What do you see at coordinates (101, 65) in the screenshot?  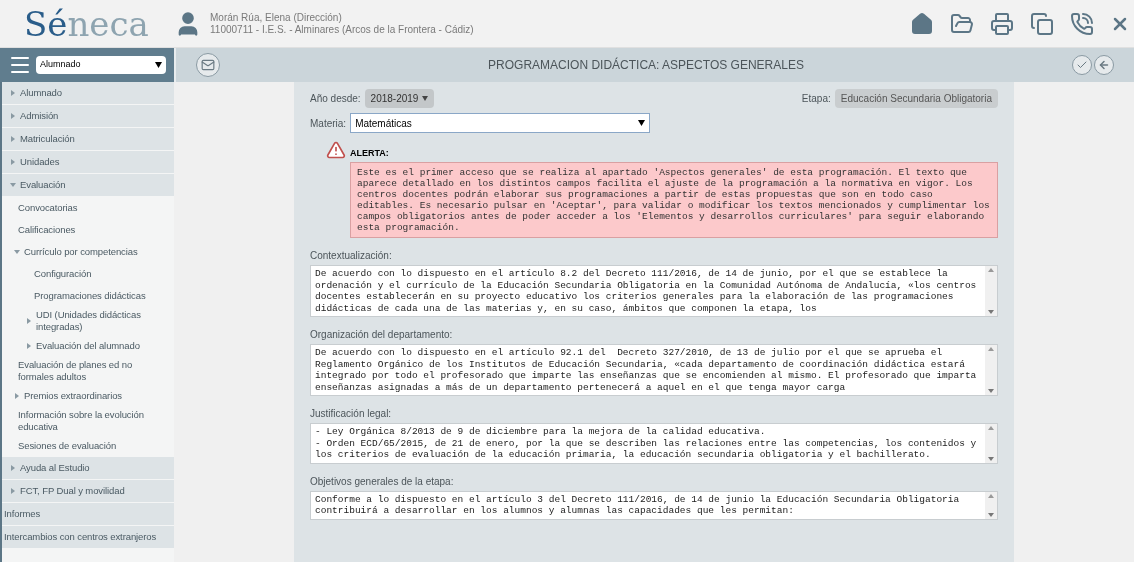 I see `profile-select: Alumnado` at bounding box center [101, 65].